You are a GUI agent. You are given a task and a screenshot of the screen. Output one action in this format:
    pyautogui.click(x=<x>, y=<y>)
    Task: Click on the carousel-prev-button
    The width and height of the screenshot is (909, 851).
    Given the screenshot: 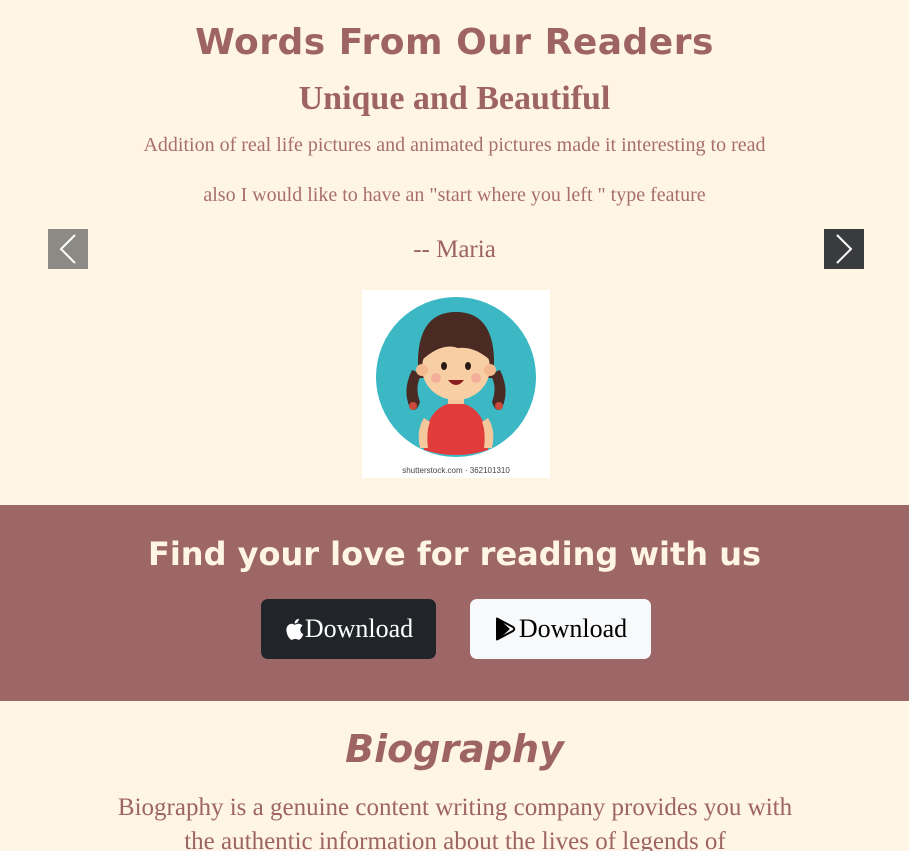 What is the action you would take?
    pyautogui.click(x=68, y=249)
    